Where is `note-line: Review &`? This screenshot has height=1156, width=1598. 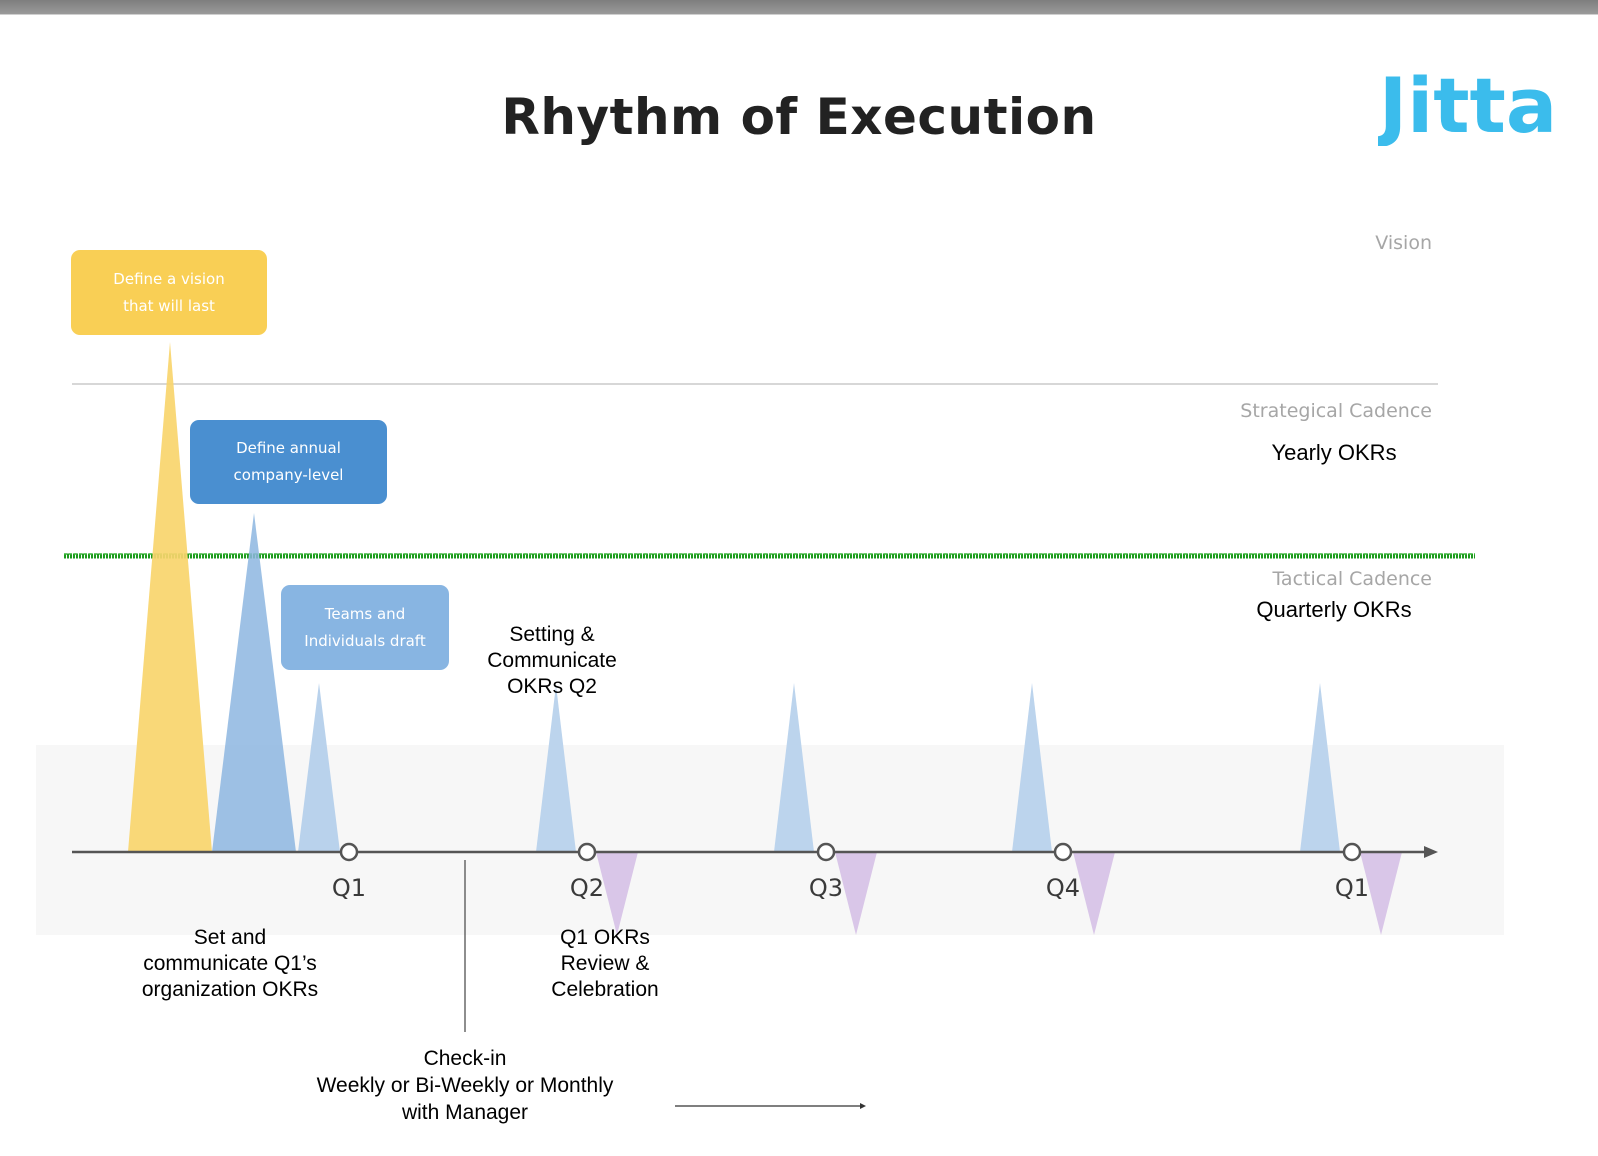
note-line: Review & is located at coordinates (605, 963).